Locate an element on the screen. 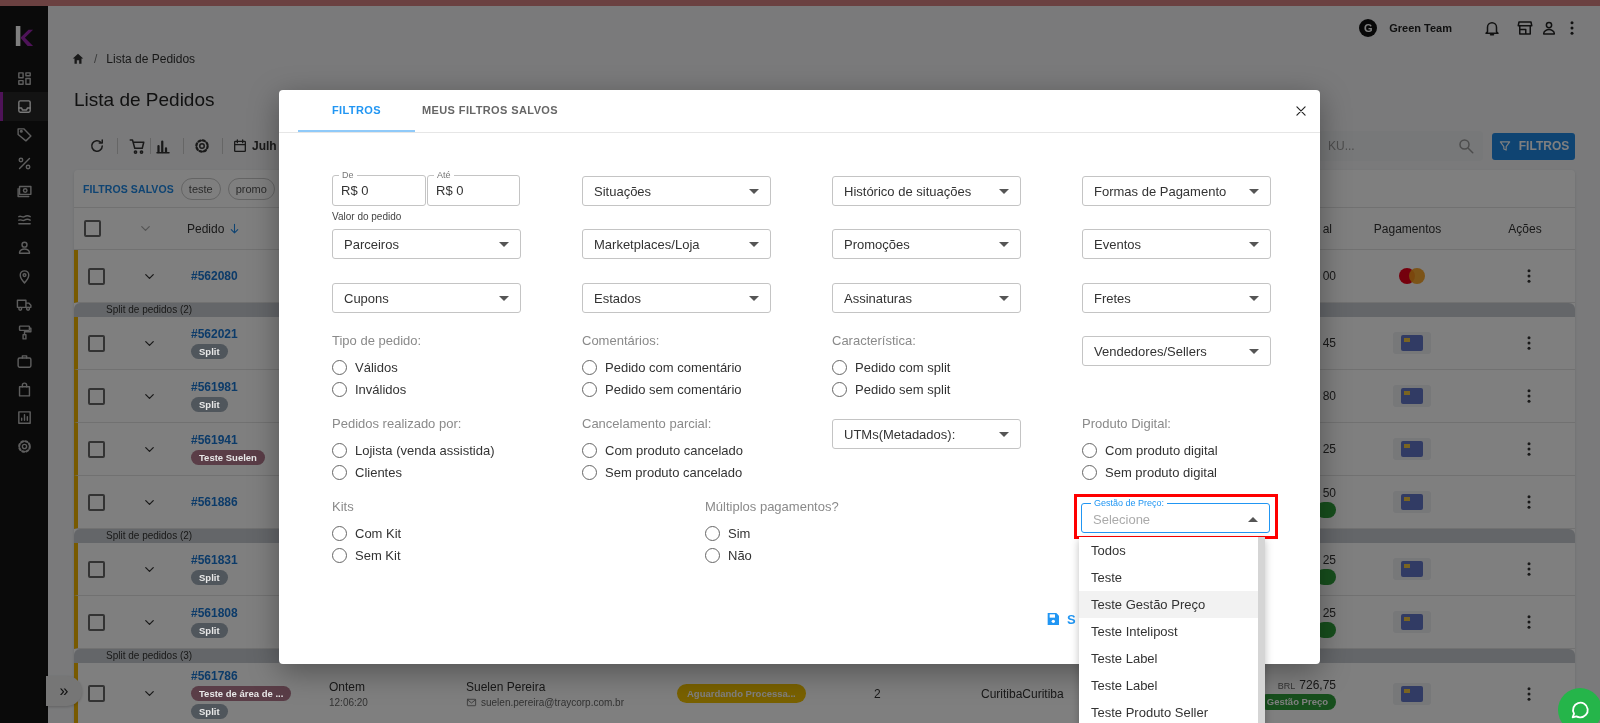  radio-label: Clientes is located at coordinates (378, 472).